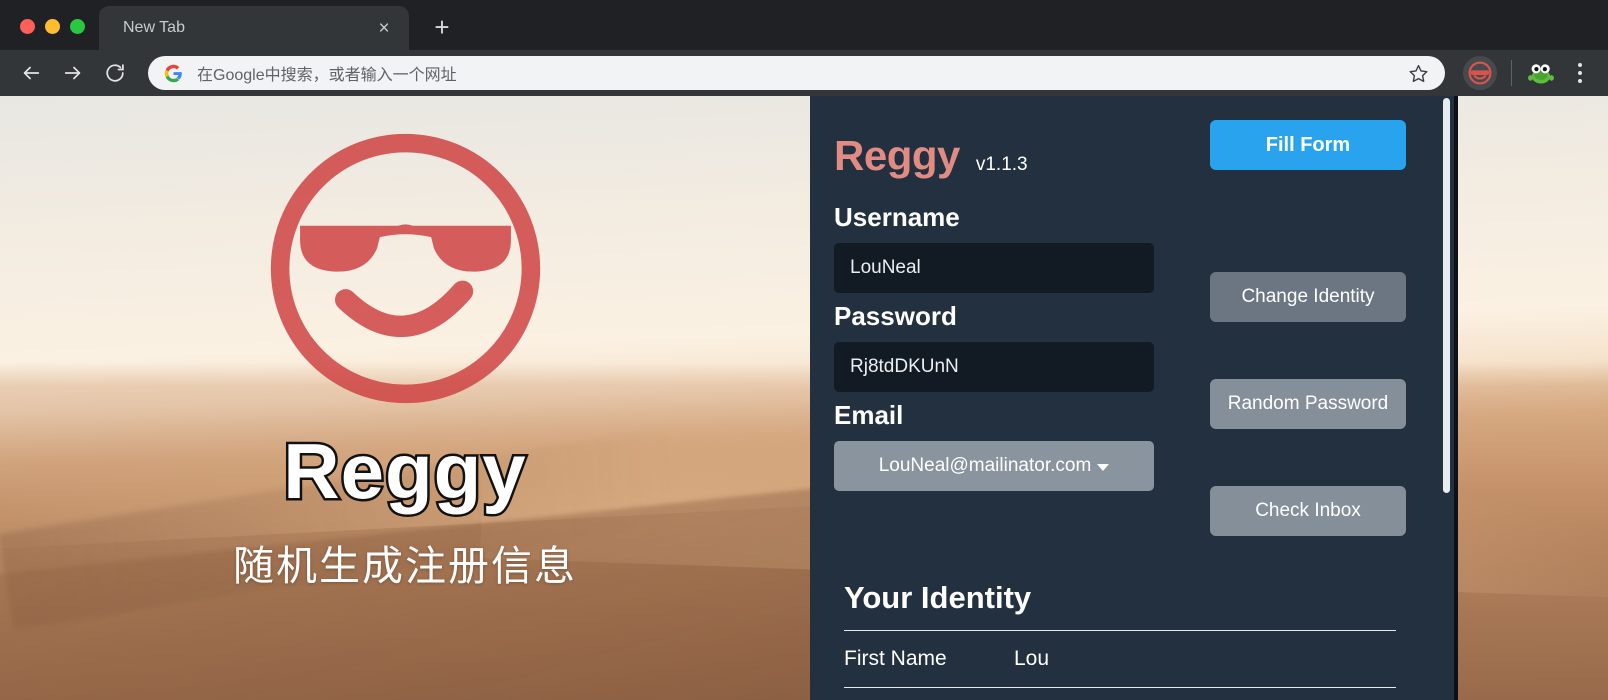 This screenshot has width=1608, height=700. Describe the element at coordinates (1541, 73) in the screenshot. I see `turtle-extension-icon` at that location.